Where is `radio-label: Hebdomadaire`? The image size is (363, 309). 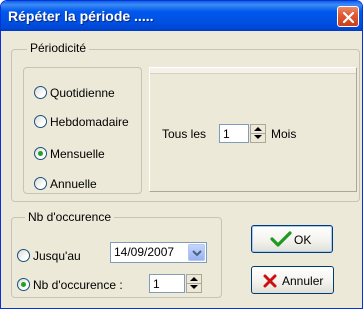 radio-label: Hebdomadaire is located at coordinates (89, 122).